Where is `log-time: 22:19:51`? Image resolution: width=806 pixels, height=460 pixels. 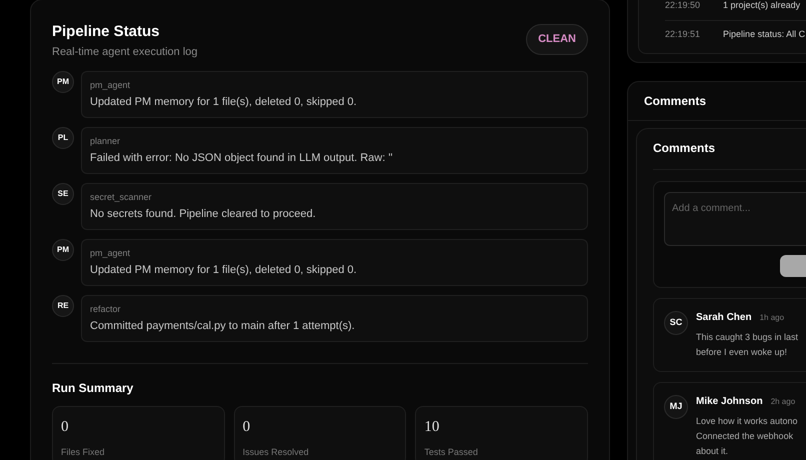
log-time: 22:19:51 is located at coordinates (682, 34).